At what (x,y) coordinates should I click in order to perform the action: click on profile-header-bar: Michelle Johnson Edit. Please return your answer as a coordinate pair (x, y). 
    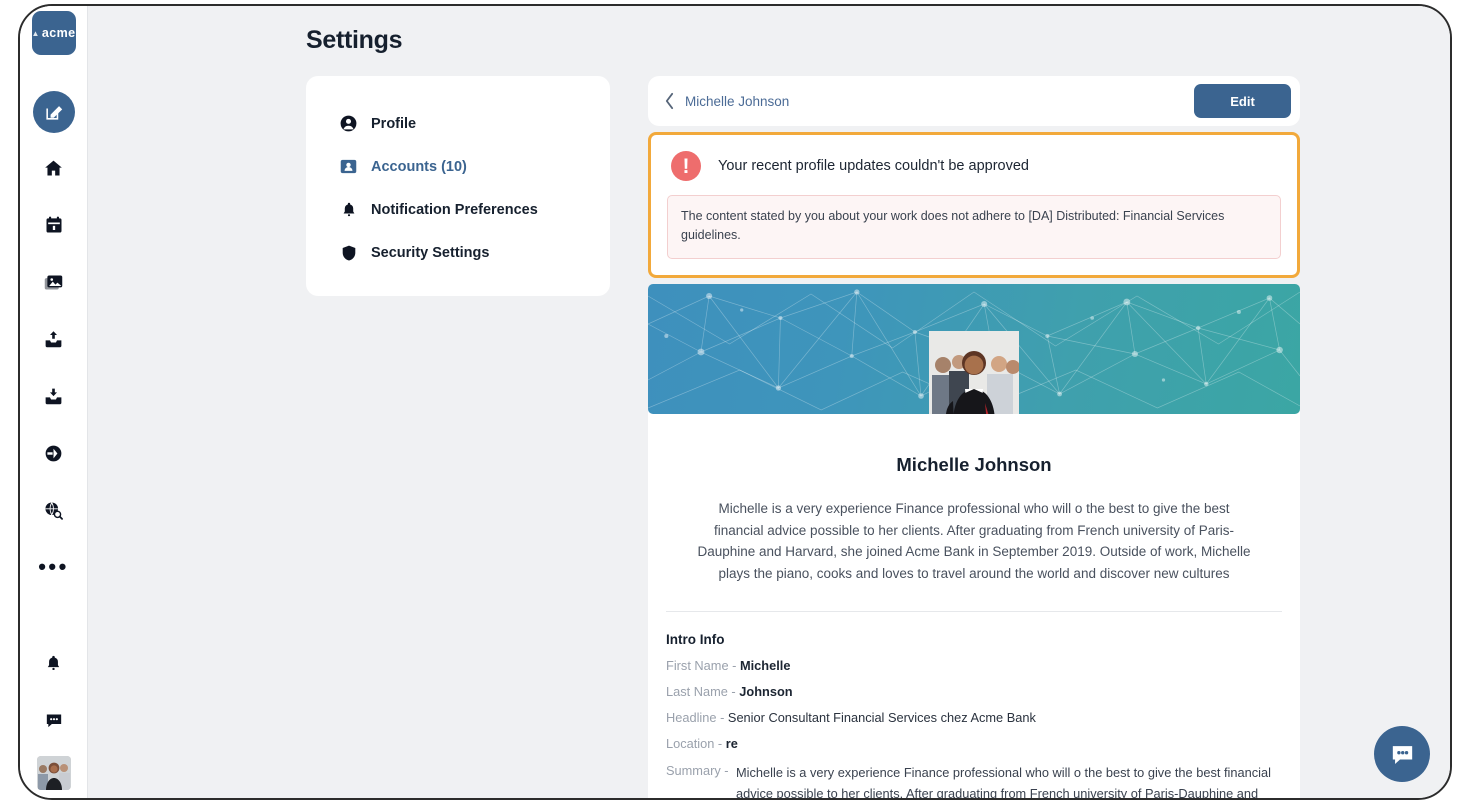
    Looking at the image, I should click on (974, 101).